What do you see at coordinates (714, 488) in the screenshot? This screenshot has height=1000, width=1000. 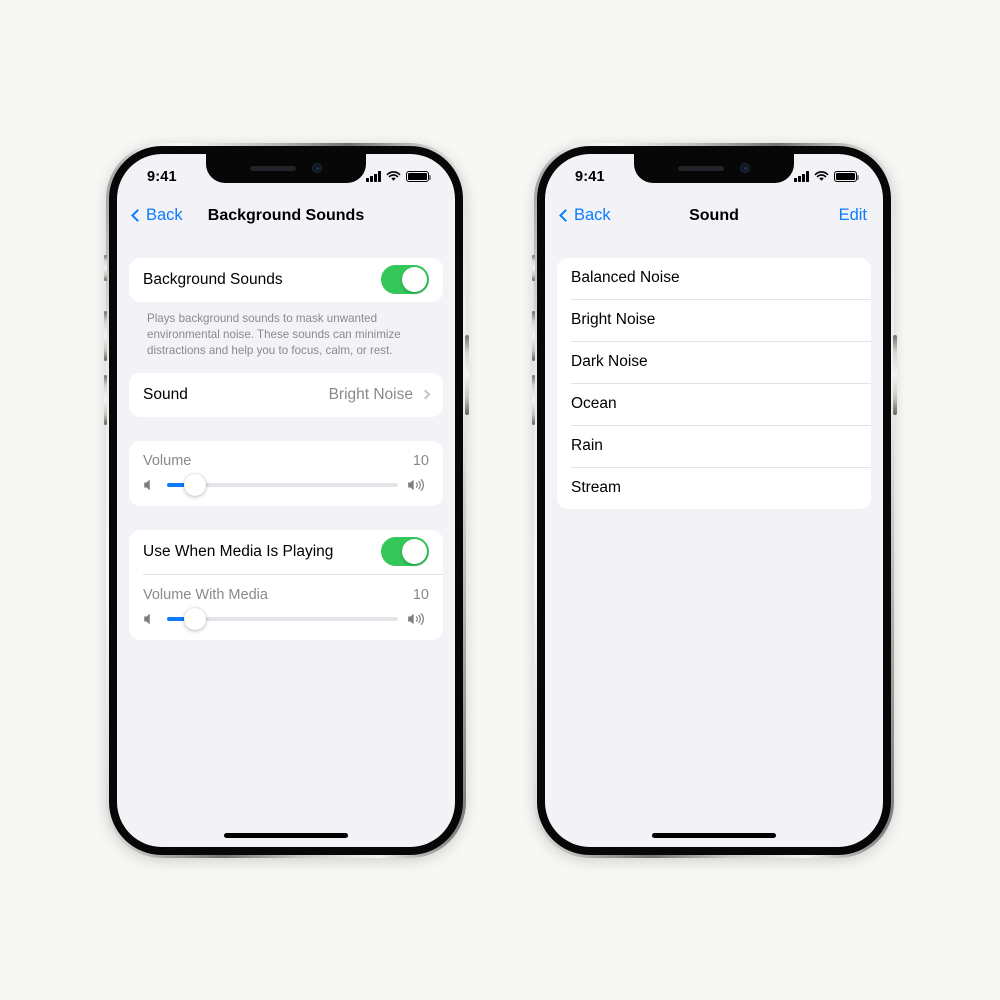 I see `list-item: Stream` at bounding box center [714, 488].